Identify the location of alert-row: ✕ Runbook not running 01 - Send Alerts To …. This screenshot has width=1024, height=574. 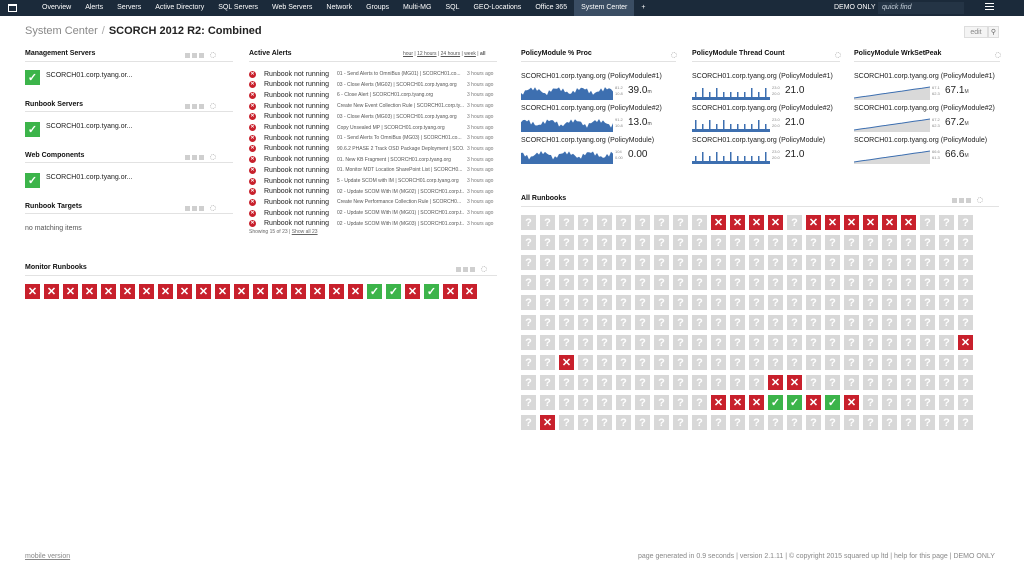
(371, 138).